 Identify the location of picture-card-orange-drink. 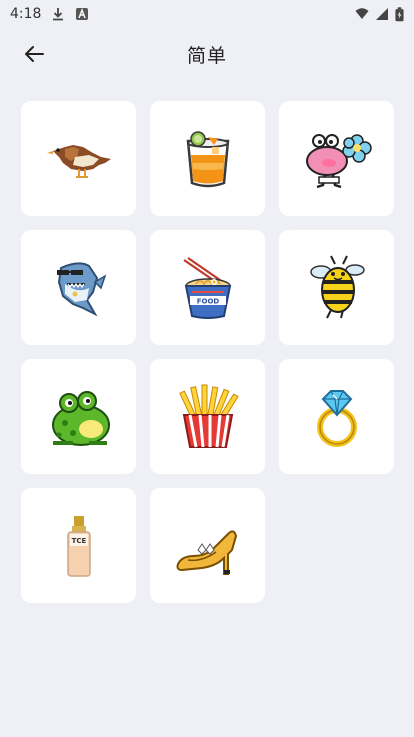
(207, 158).